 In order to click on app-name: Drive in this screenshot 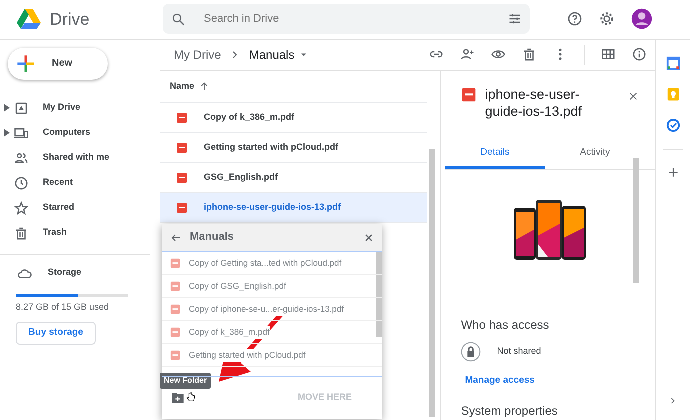, I will do `click(70, 19)`.